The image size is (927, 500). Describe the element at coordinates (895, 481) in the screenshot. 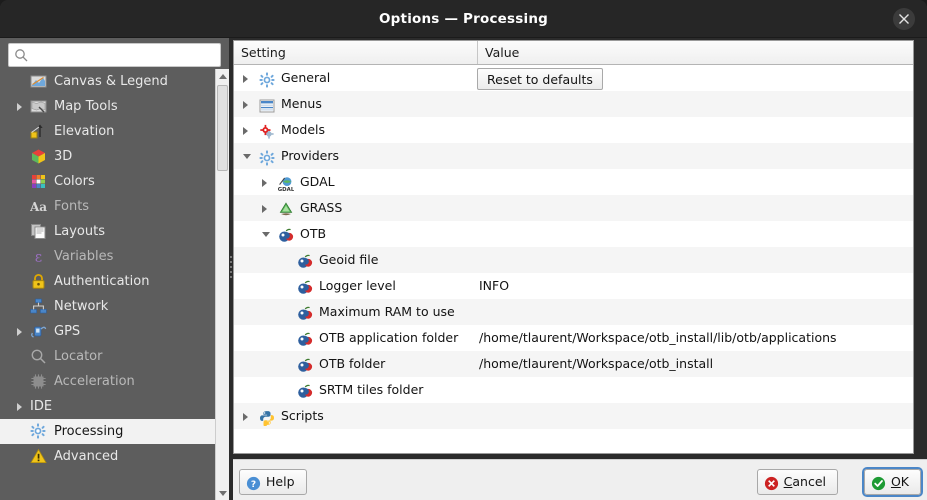

I see `ok-accel-char: O` at that location.